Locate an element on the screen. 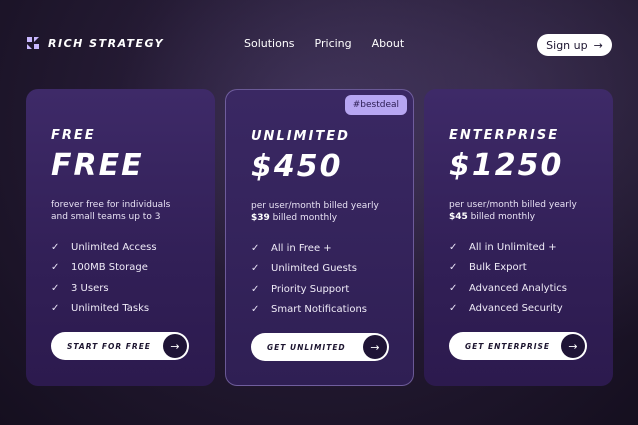 The width and height of the screenshot is (638, 425). signup-button: Sign up → is located at coordinates (574, 45).